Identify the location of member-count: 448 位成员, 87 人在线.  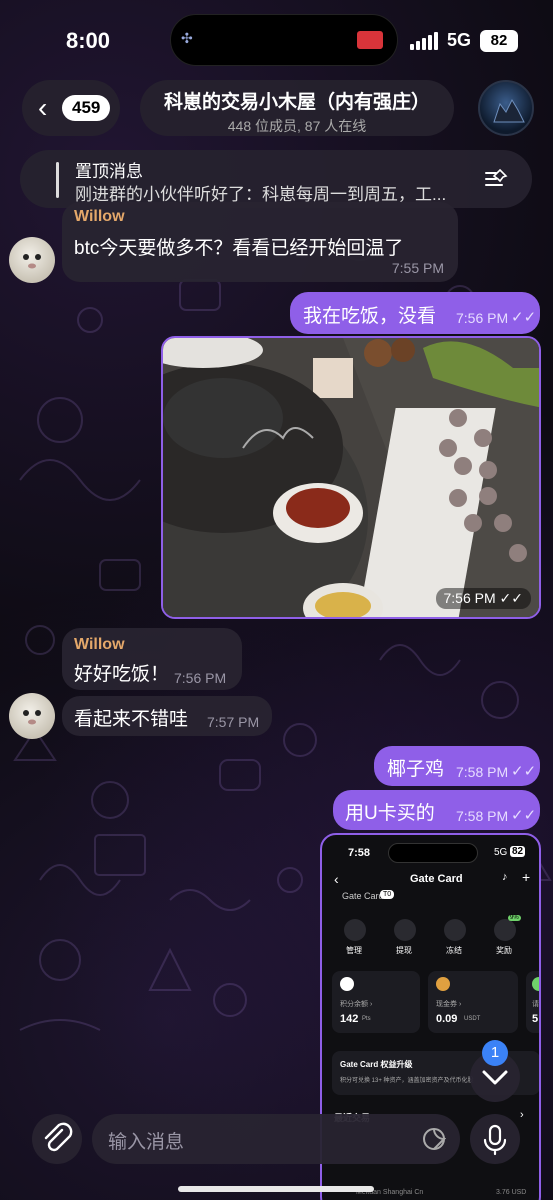
(297, 126).